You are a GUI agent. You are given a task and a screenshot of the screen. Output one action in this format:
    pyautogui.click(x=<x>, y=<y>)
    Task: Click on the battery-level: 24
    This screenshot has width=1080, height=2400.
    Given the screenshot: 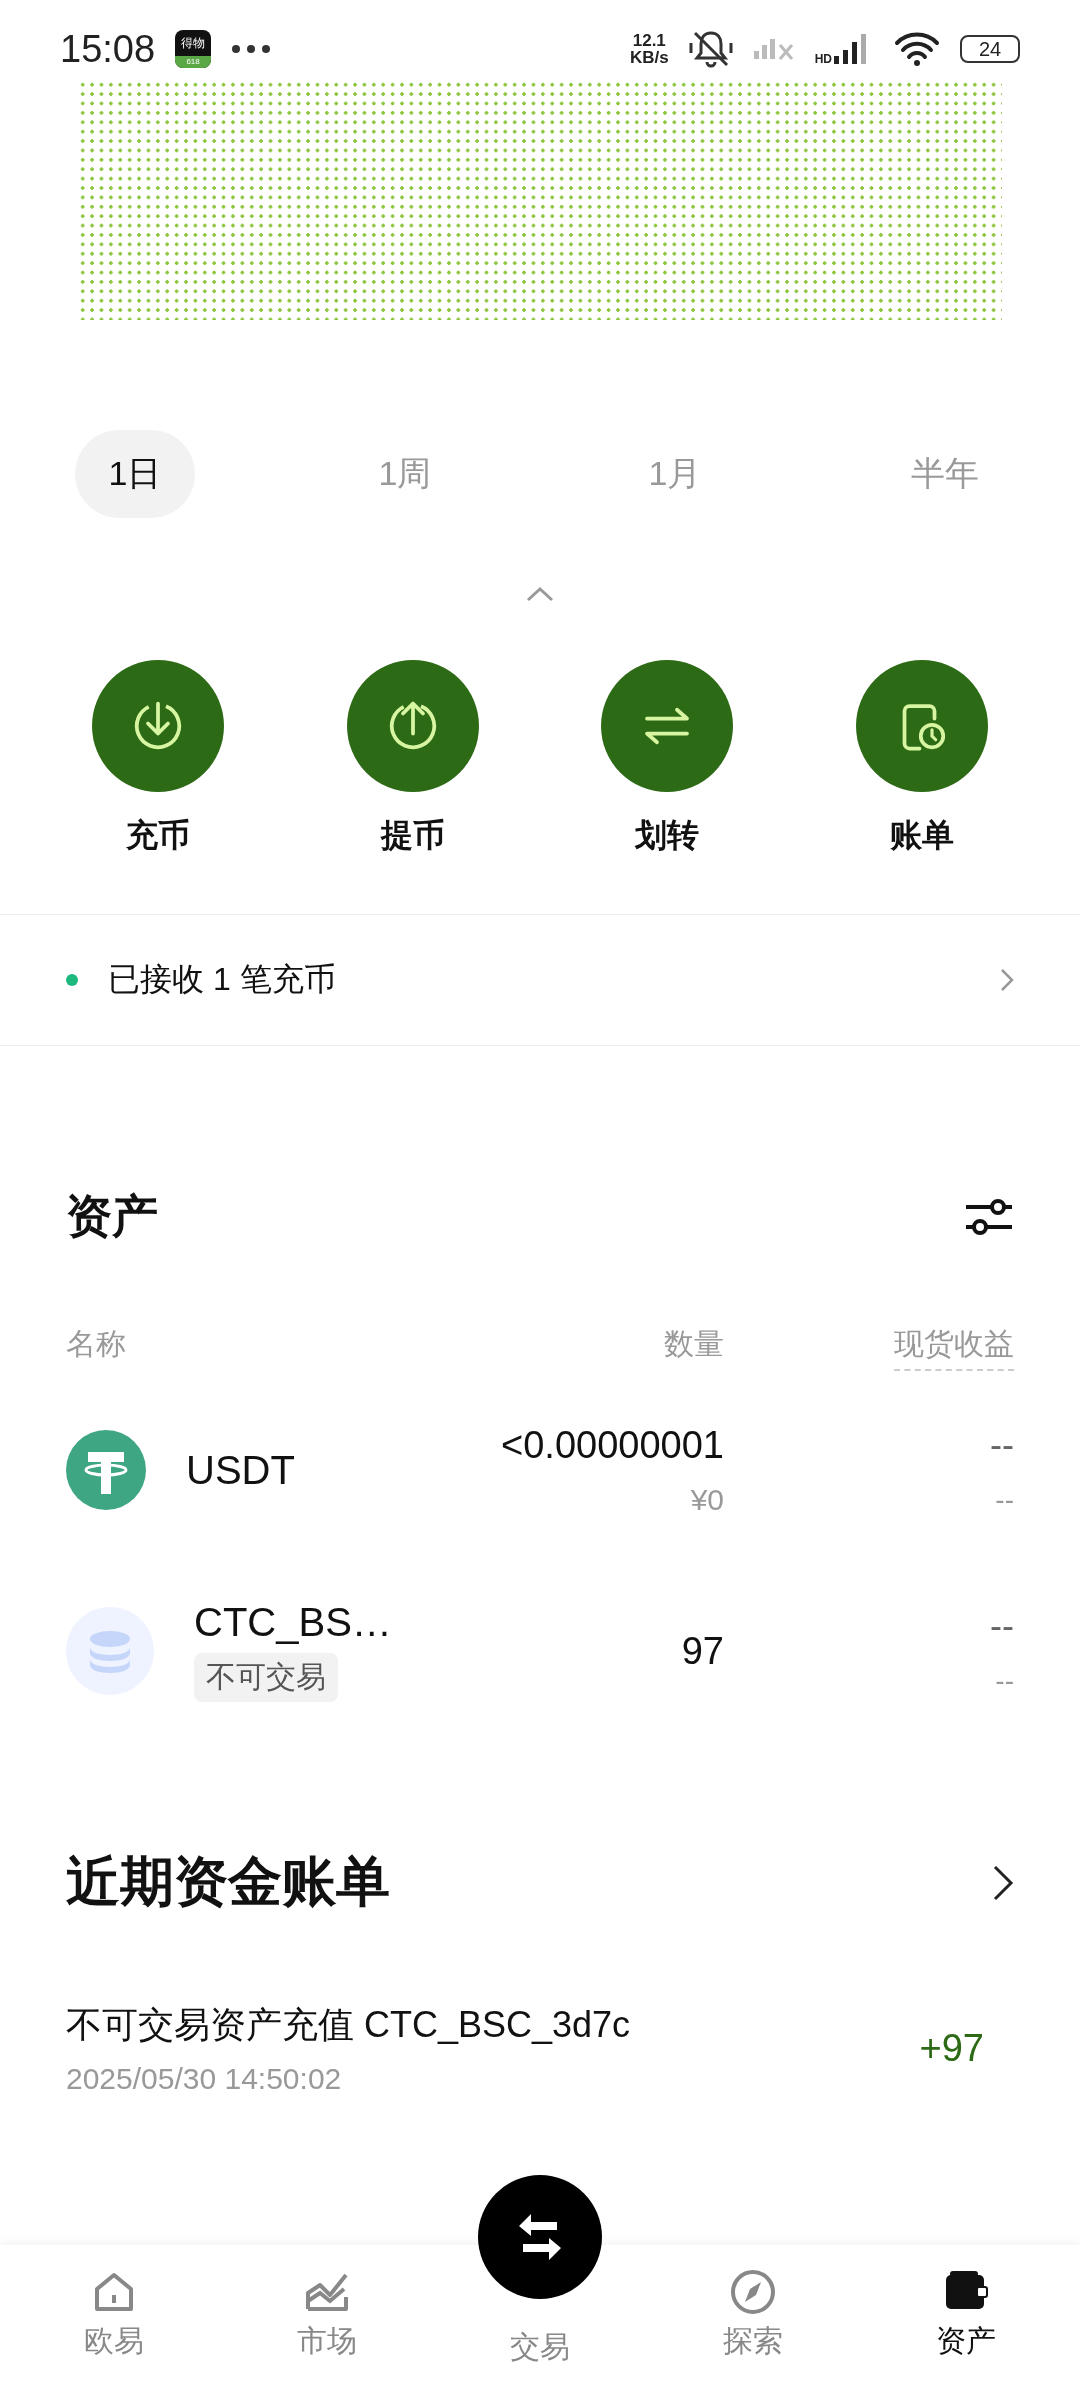 What is the action you would take?
    pyautogui.click(x=990, y=49)
    